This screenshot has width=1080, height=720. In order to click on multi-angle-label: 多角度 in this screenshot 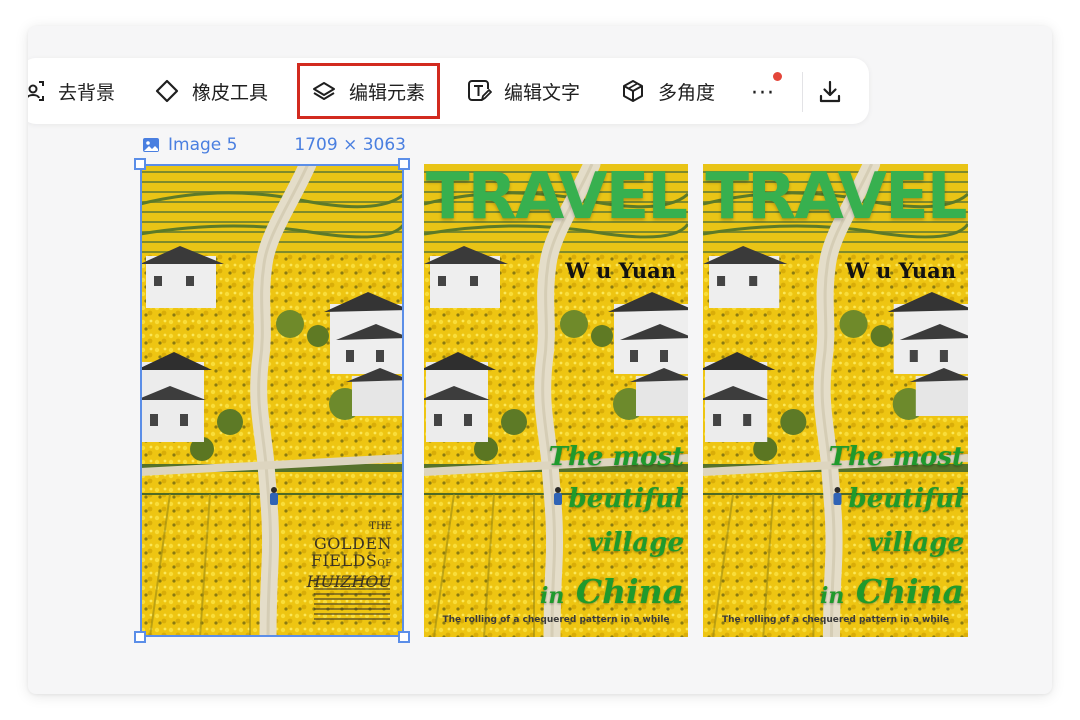, I will do `click(687, 92)`.